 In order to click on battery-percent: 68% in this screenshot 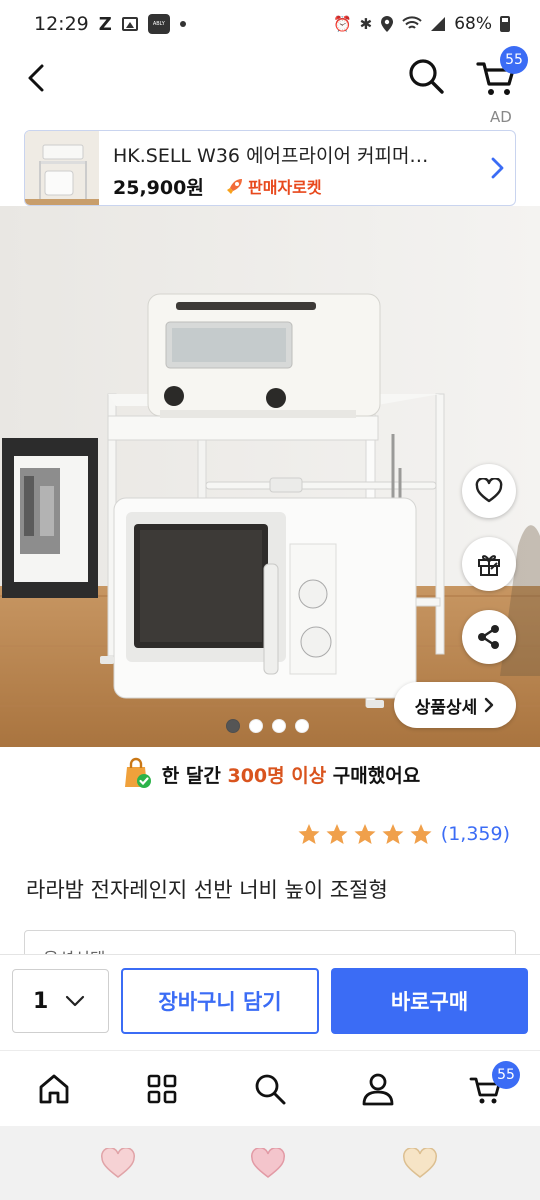, I will do `click(473, 24)`.